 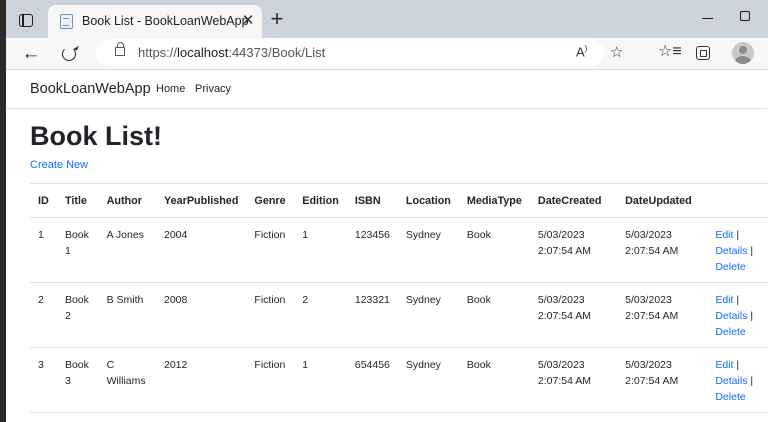 I want to click on page-favicon-icon, so click(x=66, y=21).